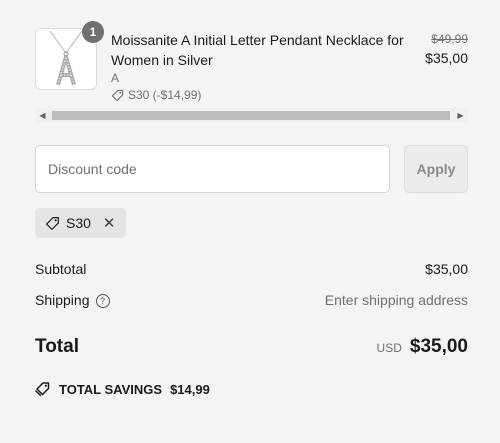  Describe the element at coordinates (109, 223) in the screenshot. I see `remove-discount-close-icon: ✕` at that location.